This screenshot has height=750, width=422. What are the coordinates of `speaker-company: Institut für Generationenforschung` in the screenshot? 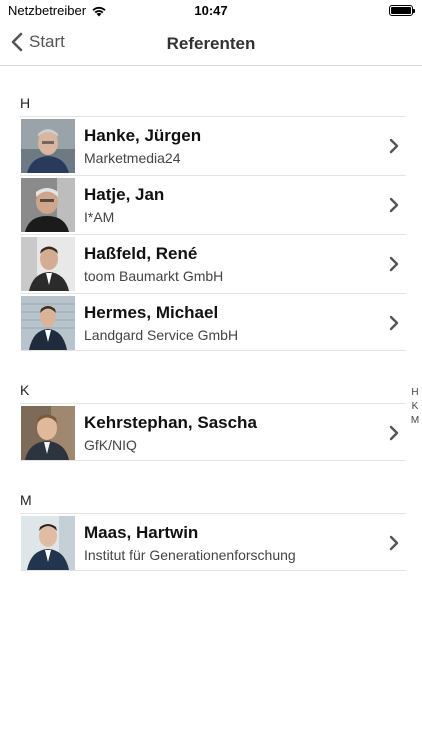 It's located at (190, 555).